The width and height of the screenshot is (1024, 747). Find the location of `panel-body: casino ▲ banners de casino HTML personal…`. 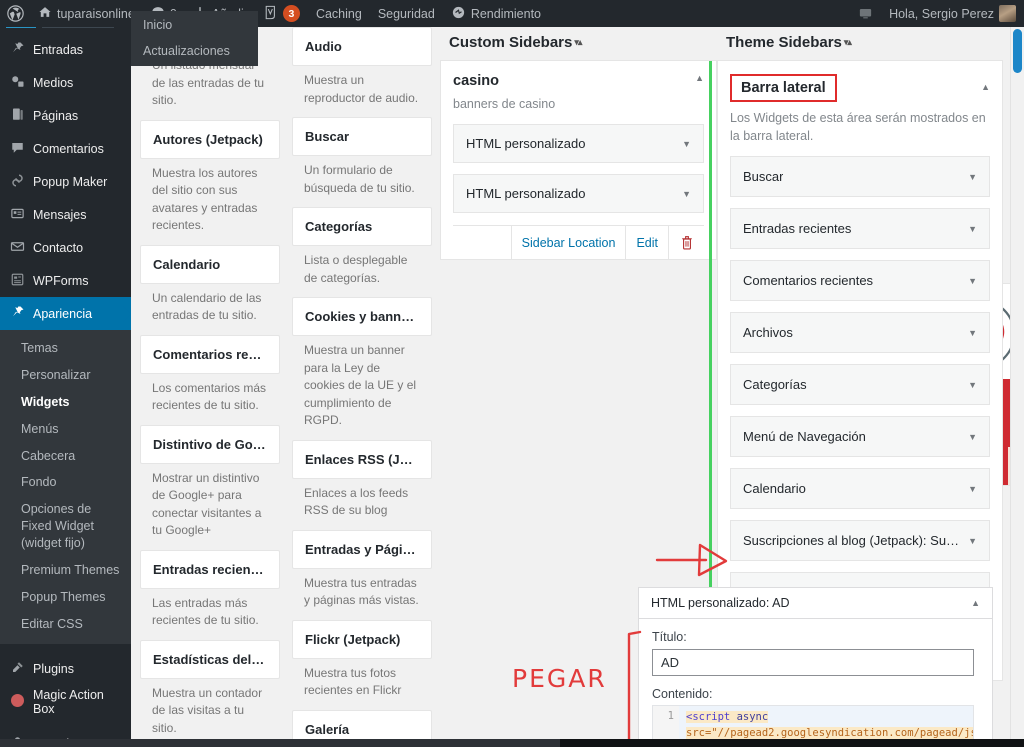

panel-body: casino ▲ banners de casino HTML personal… is located at coordinates (578, 160).